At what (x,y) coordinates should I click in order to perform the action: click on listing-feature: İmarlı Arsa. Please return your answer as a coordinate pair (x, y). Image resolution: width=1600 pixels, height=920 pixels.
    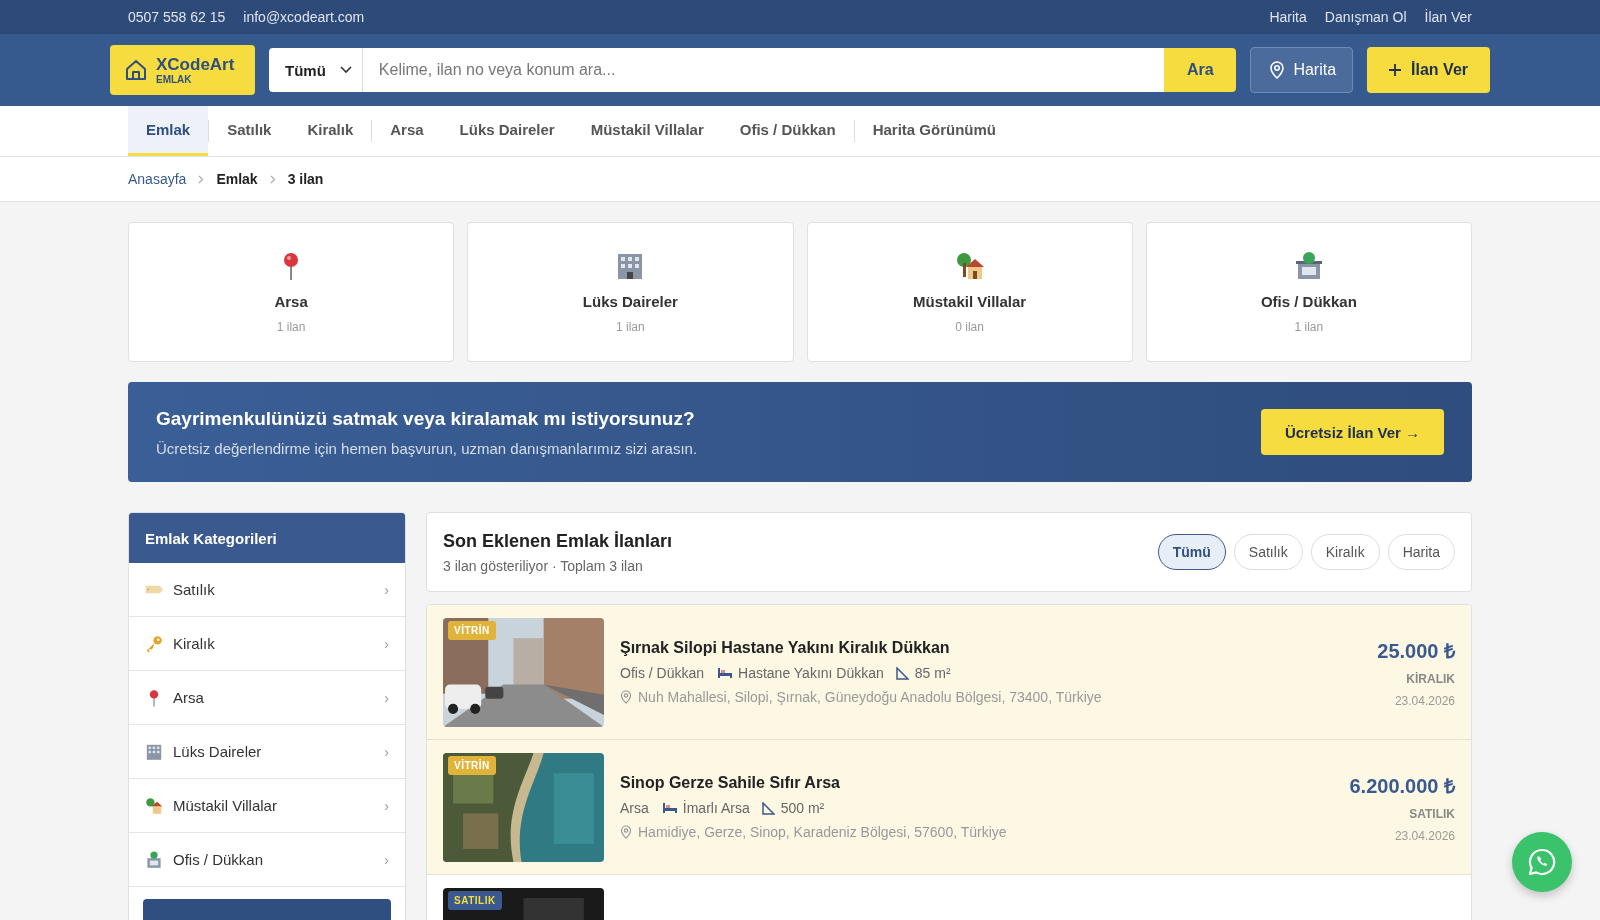
    Looking at the image, I should click on (716, 808).